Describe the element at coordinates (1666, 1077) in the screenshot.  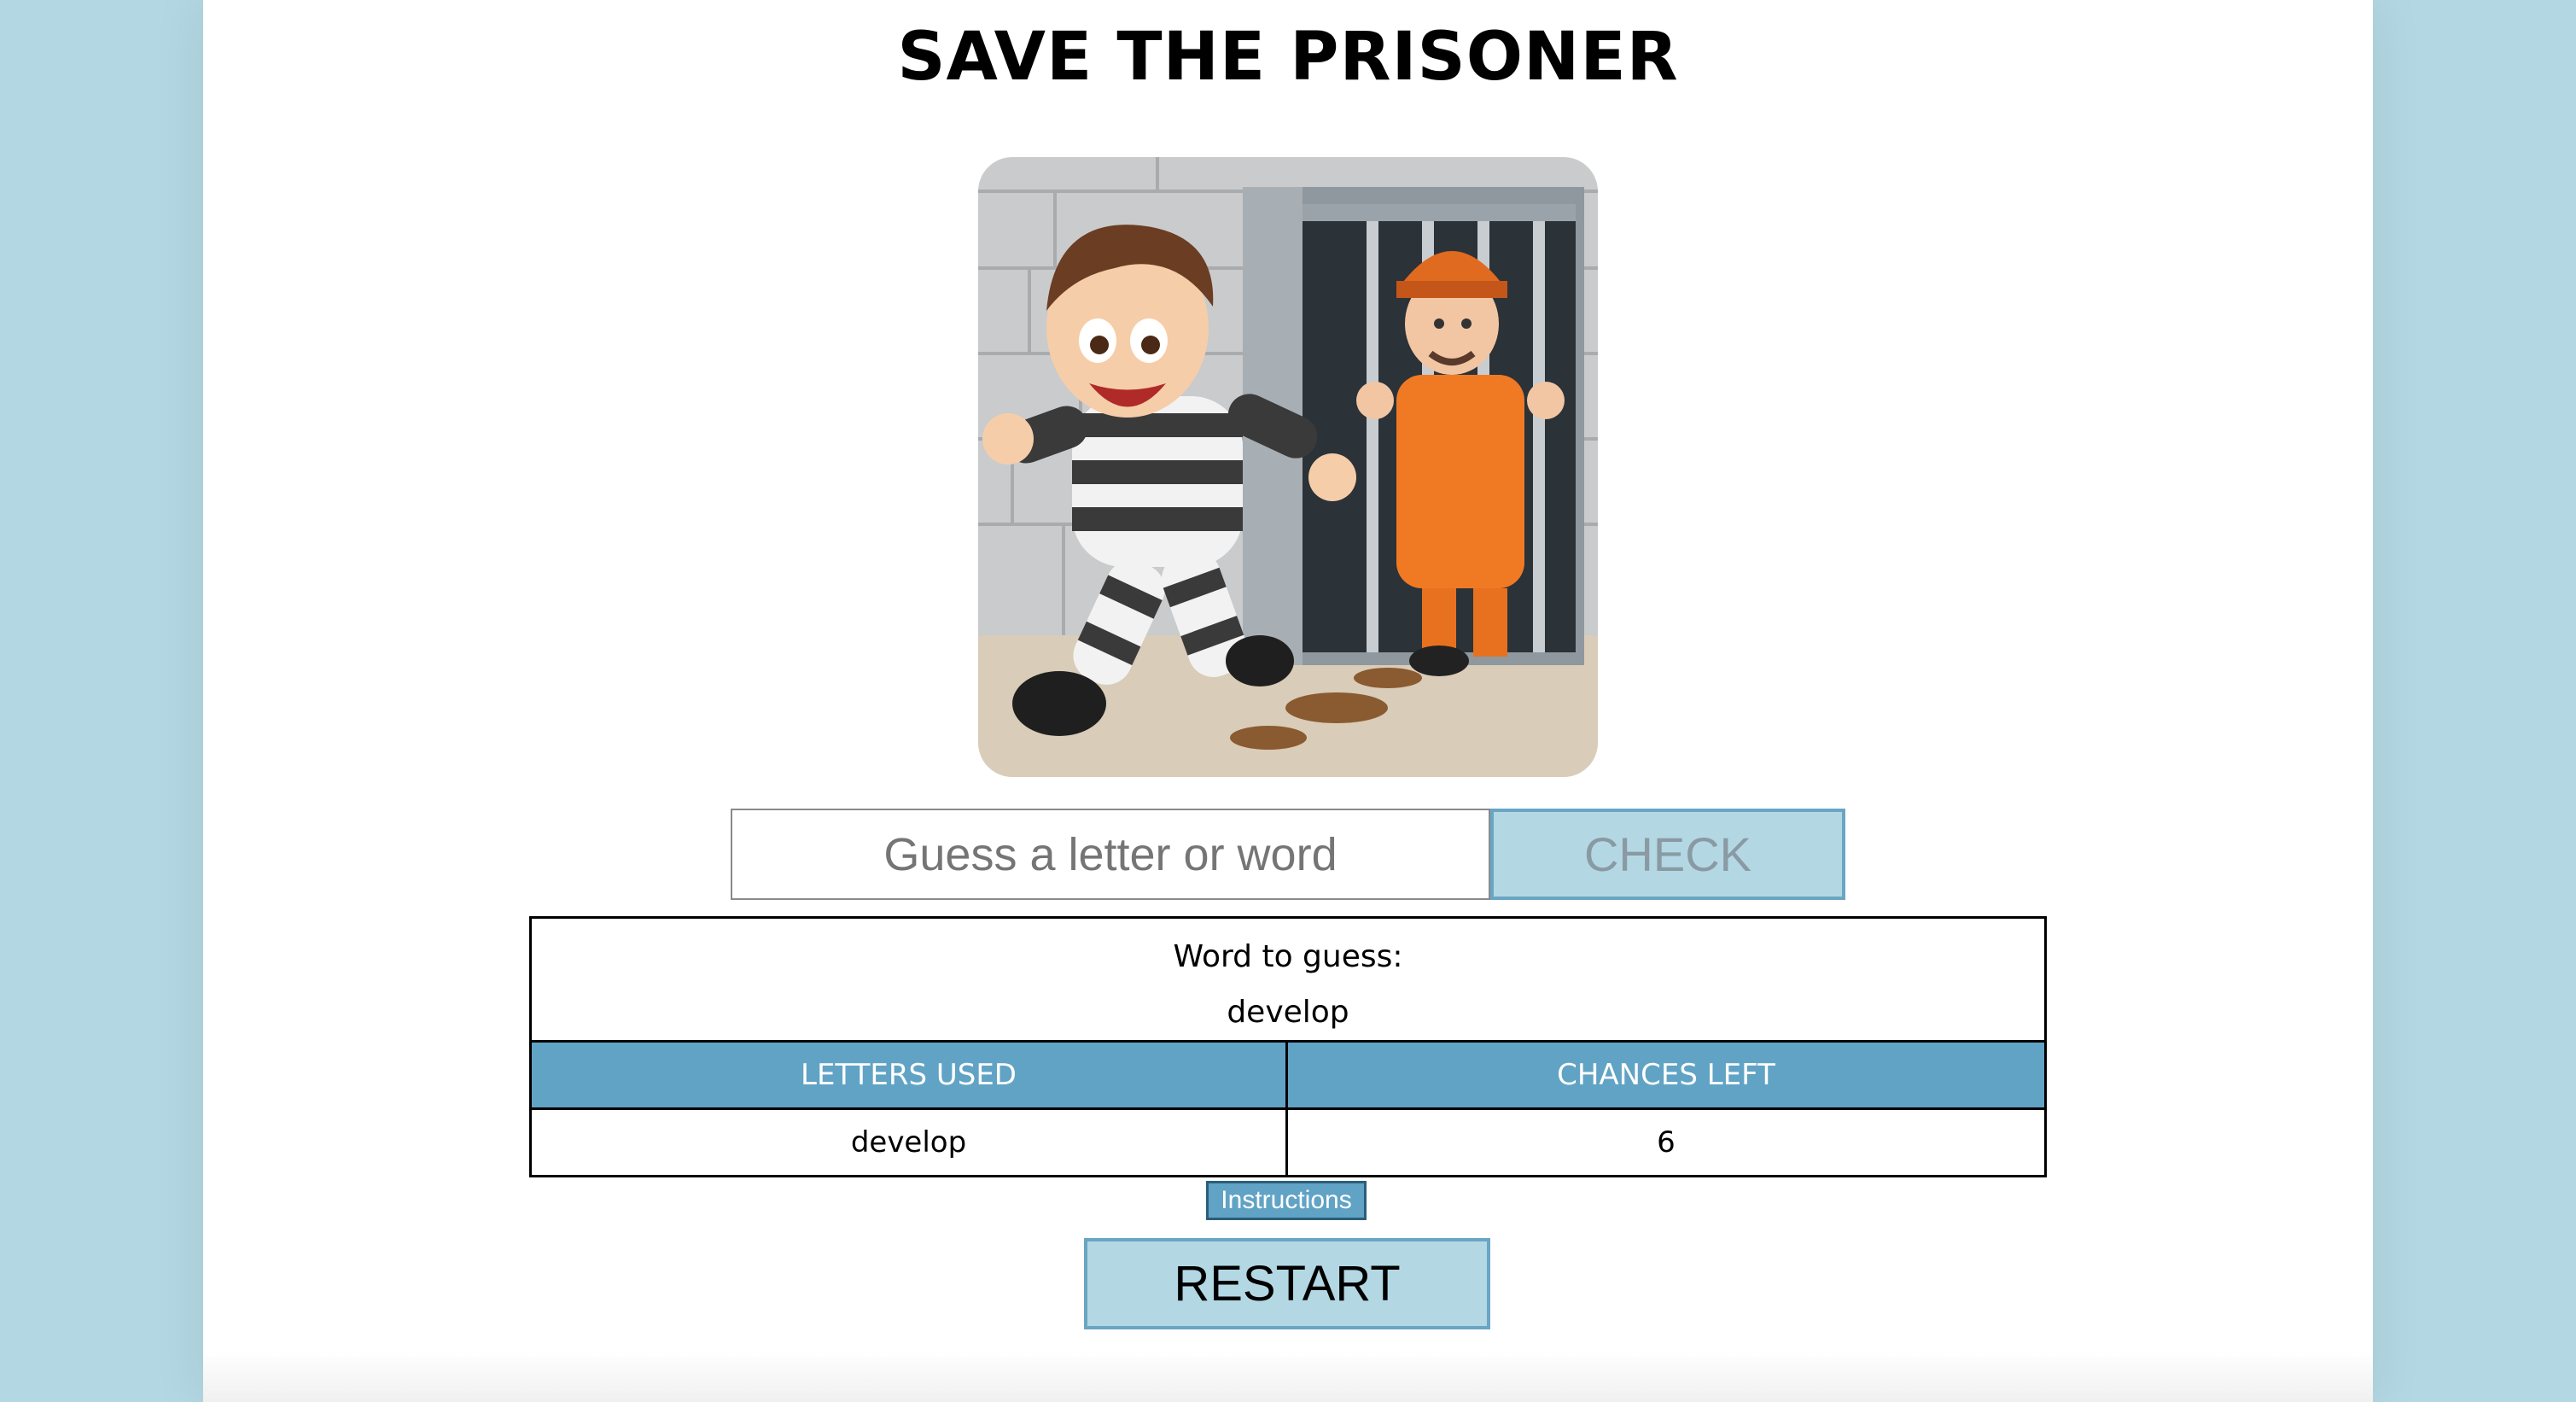
I see `chances-left-header: CHANCES LEFT` at that location.